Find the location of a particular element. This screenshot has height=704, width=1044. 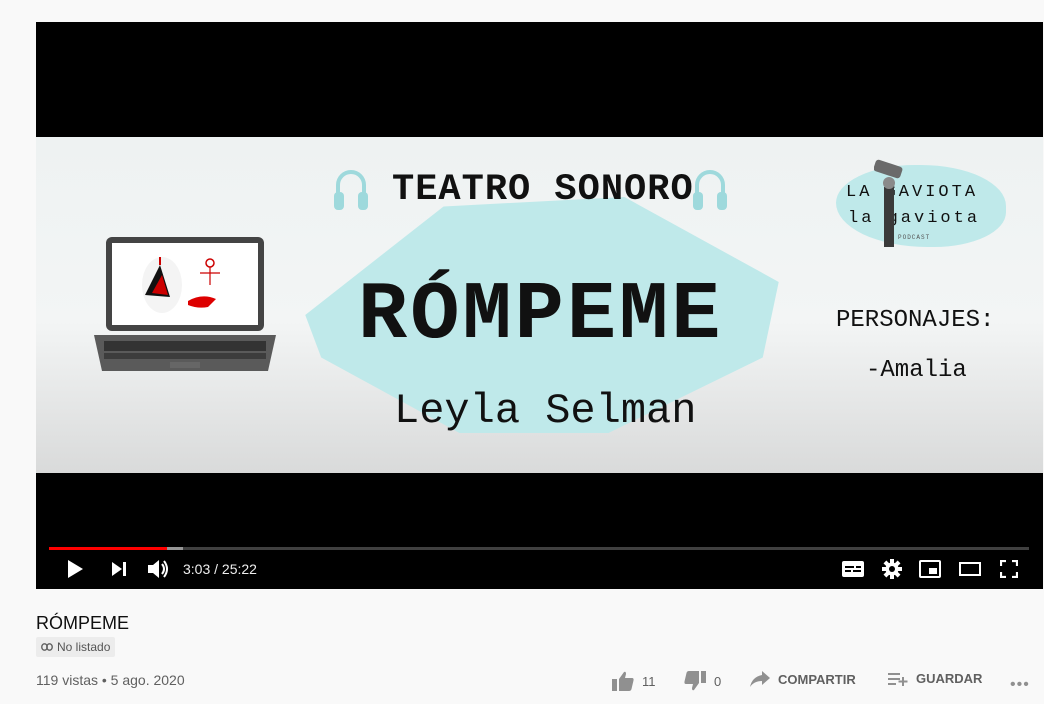

volume-icon is located at coordinates (158, 569).